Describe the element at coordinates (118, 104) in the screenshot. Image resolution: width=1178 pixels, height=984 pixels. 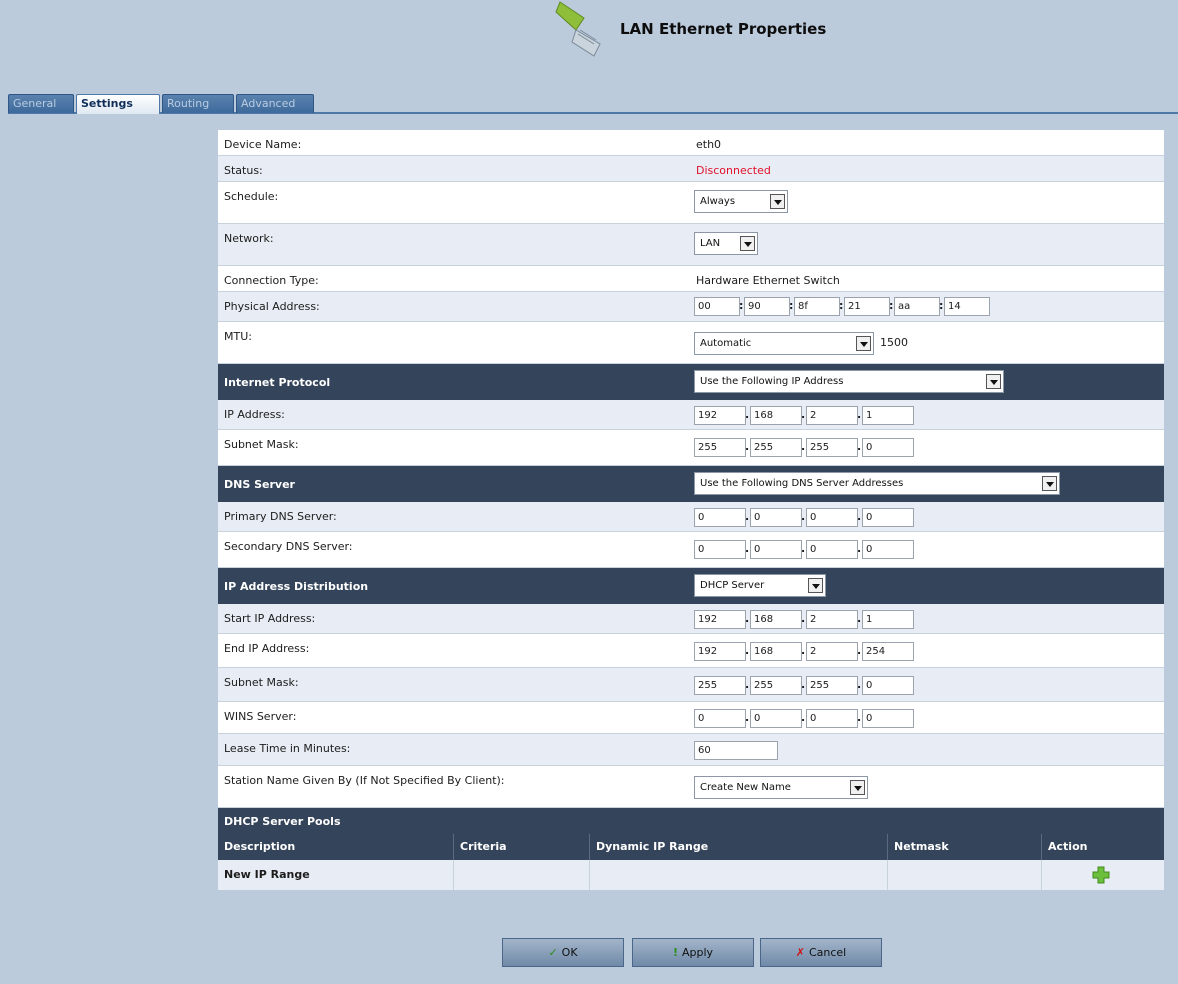
I see `tab-settings: Settings` at that location.